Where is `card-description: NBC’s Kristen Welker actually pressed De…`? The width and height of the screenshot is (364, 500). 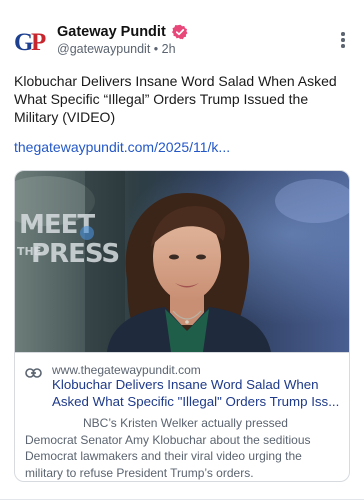
card-description: NBC’s Kristen Welker actually pressed De… is located at coordinates (168, 448).